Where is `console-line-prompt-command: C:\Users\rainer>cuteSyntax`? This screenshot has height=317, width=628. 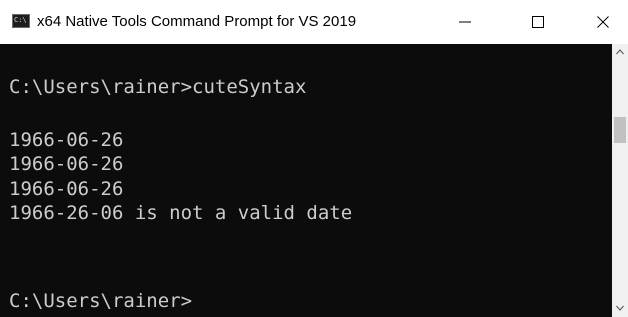
console-line-prompt-command: C:\Users\rainer>cuteSyntax is located at coordinates (158, 87).